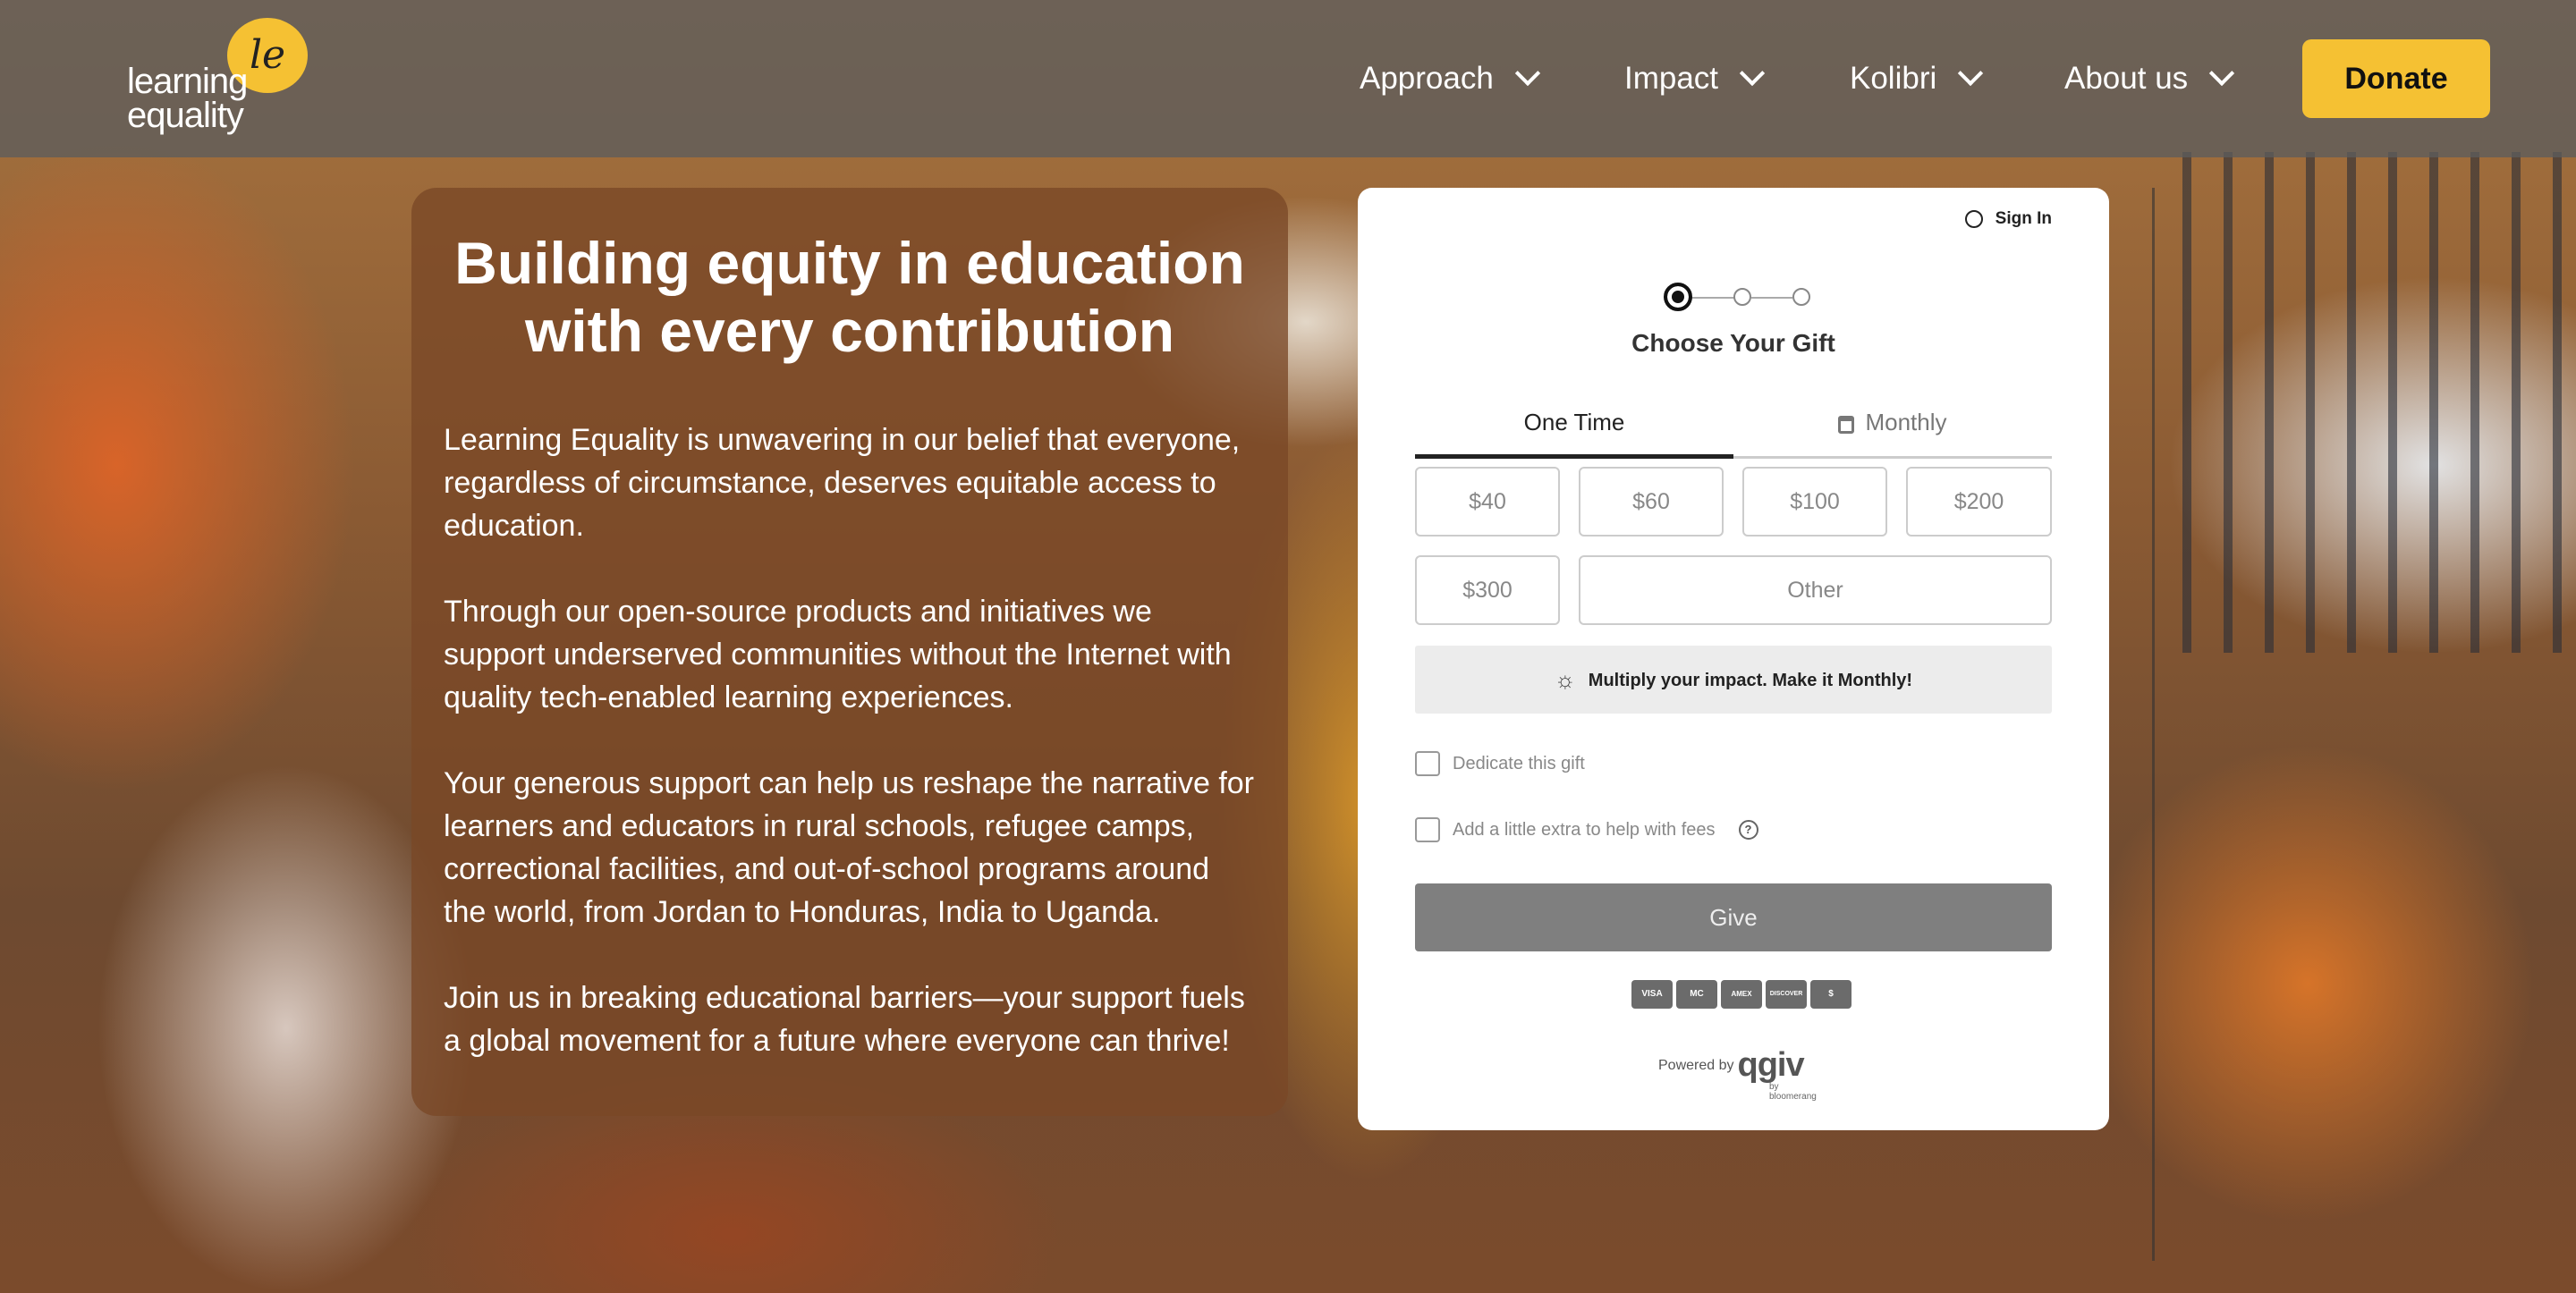  What do you see at coordinates (187, 82) in the screenshot?
I see `logo-line-1: learning` at bounding box center [187, 82].